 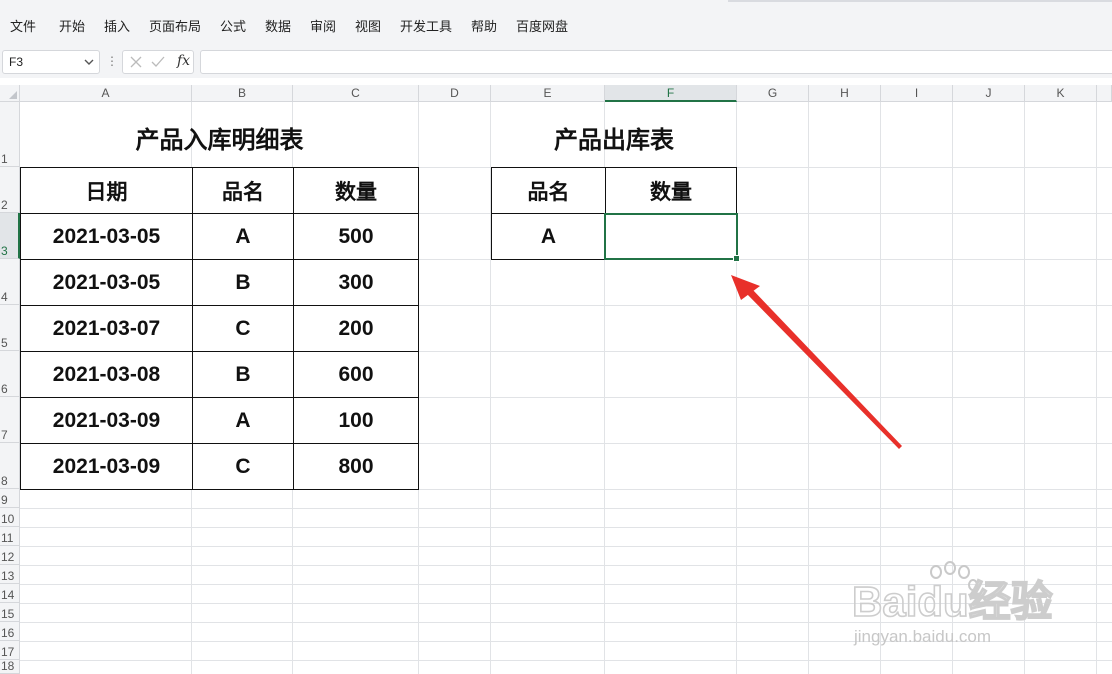 I want to click on watermark-url: jingyan.baidu.com, so click(x=922, y=636).